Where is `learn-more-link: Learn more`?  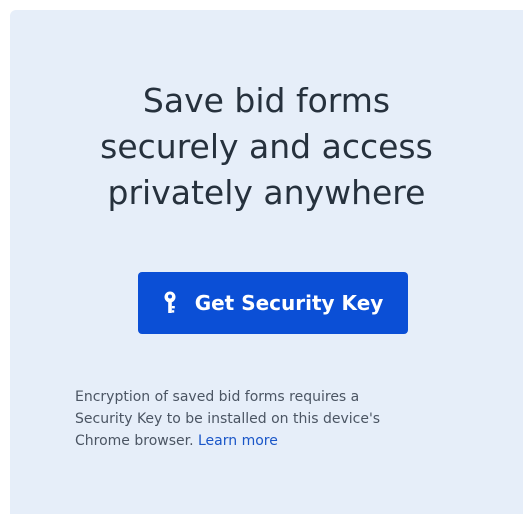
learn-more-link: Learn more is located at coordinates (238, 441).